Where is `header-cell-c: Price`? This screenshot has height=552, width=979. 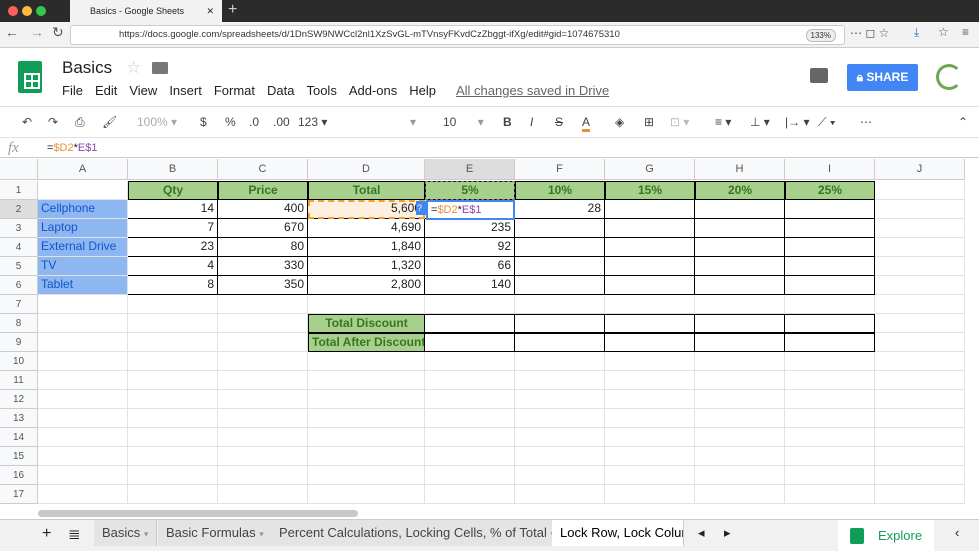
header-cell-c: Price is located at coordinates (263, 190).